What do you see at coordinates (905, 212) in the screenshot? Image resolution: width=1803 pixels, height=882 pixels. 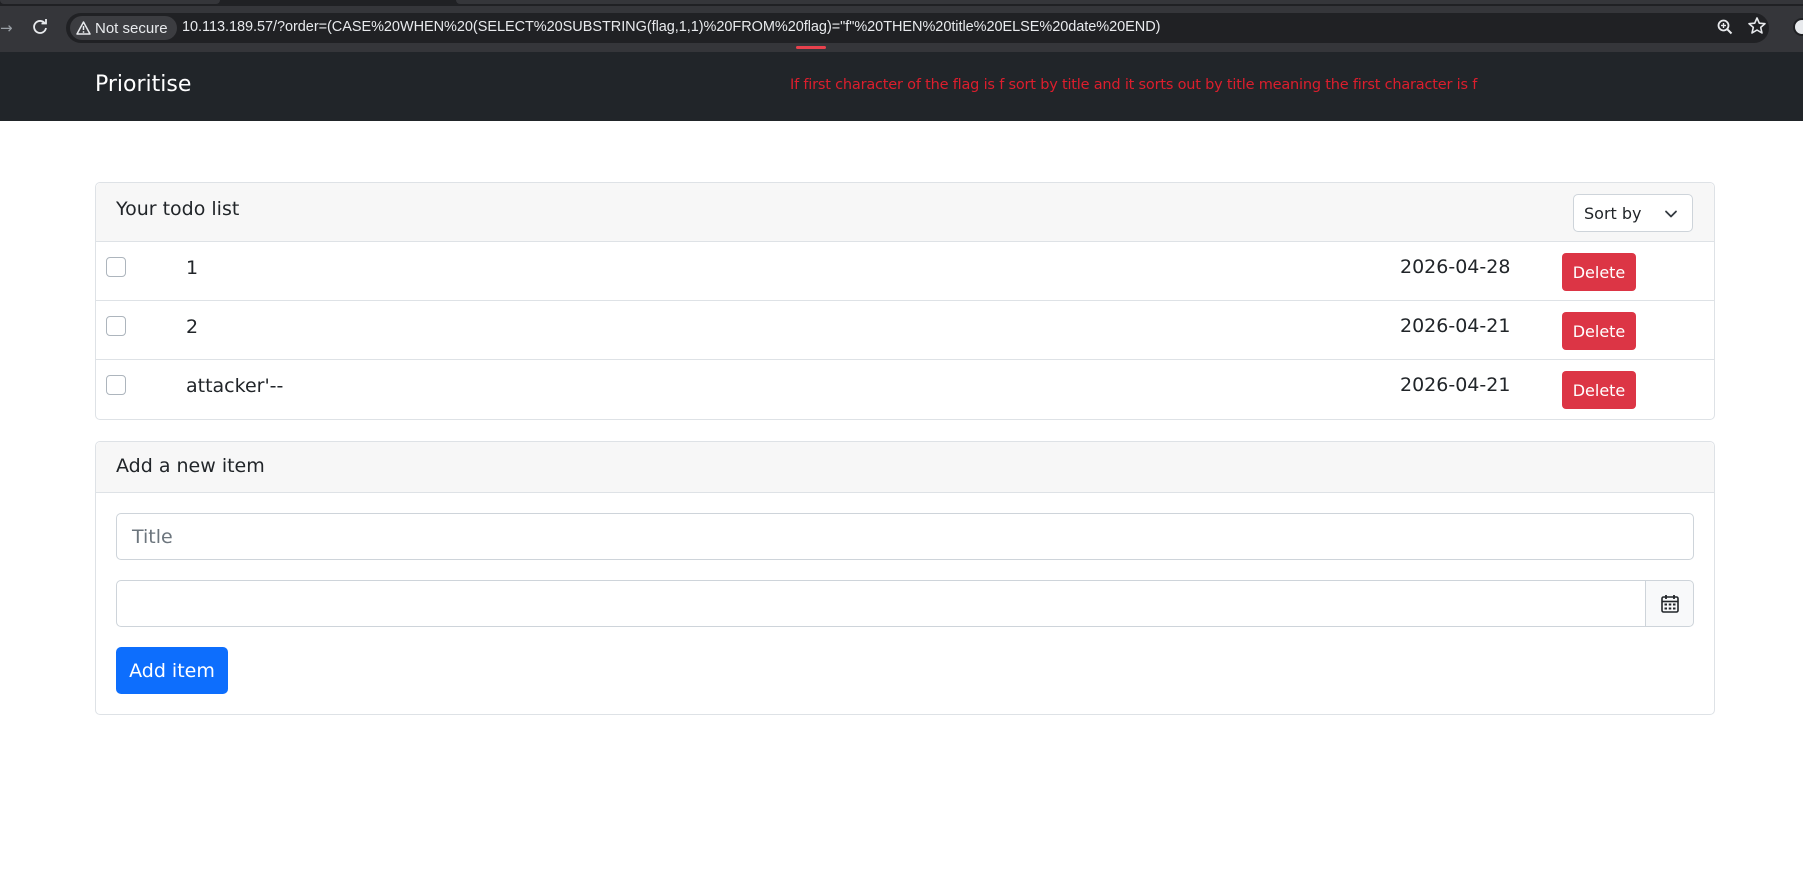 I see `todo-list-header: Your todo list Sort by` at bounding box center [905, 212].